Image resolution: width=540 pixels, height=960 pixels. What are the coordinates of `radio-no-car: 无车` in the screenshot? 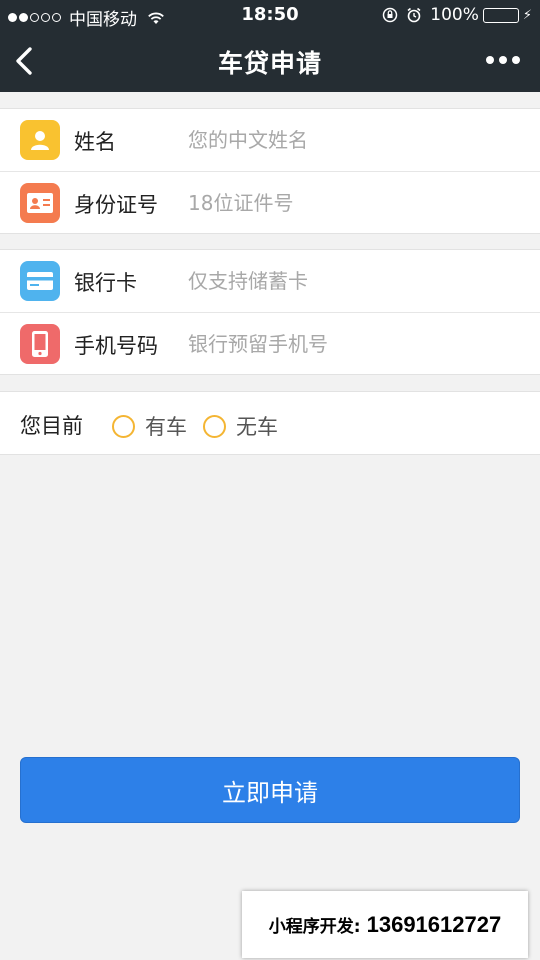 It's located at (240, 426).